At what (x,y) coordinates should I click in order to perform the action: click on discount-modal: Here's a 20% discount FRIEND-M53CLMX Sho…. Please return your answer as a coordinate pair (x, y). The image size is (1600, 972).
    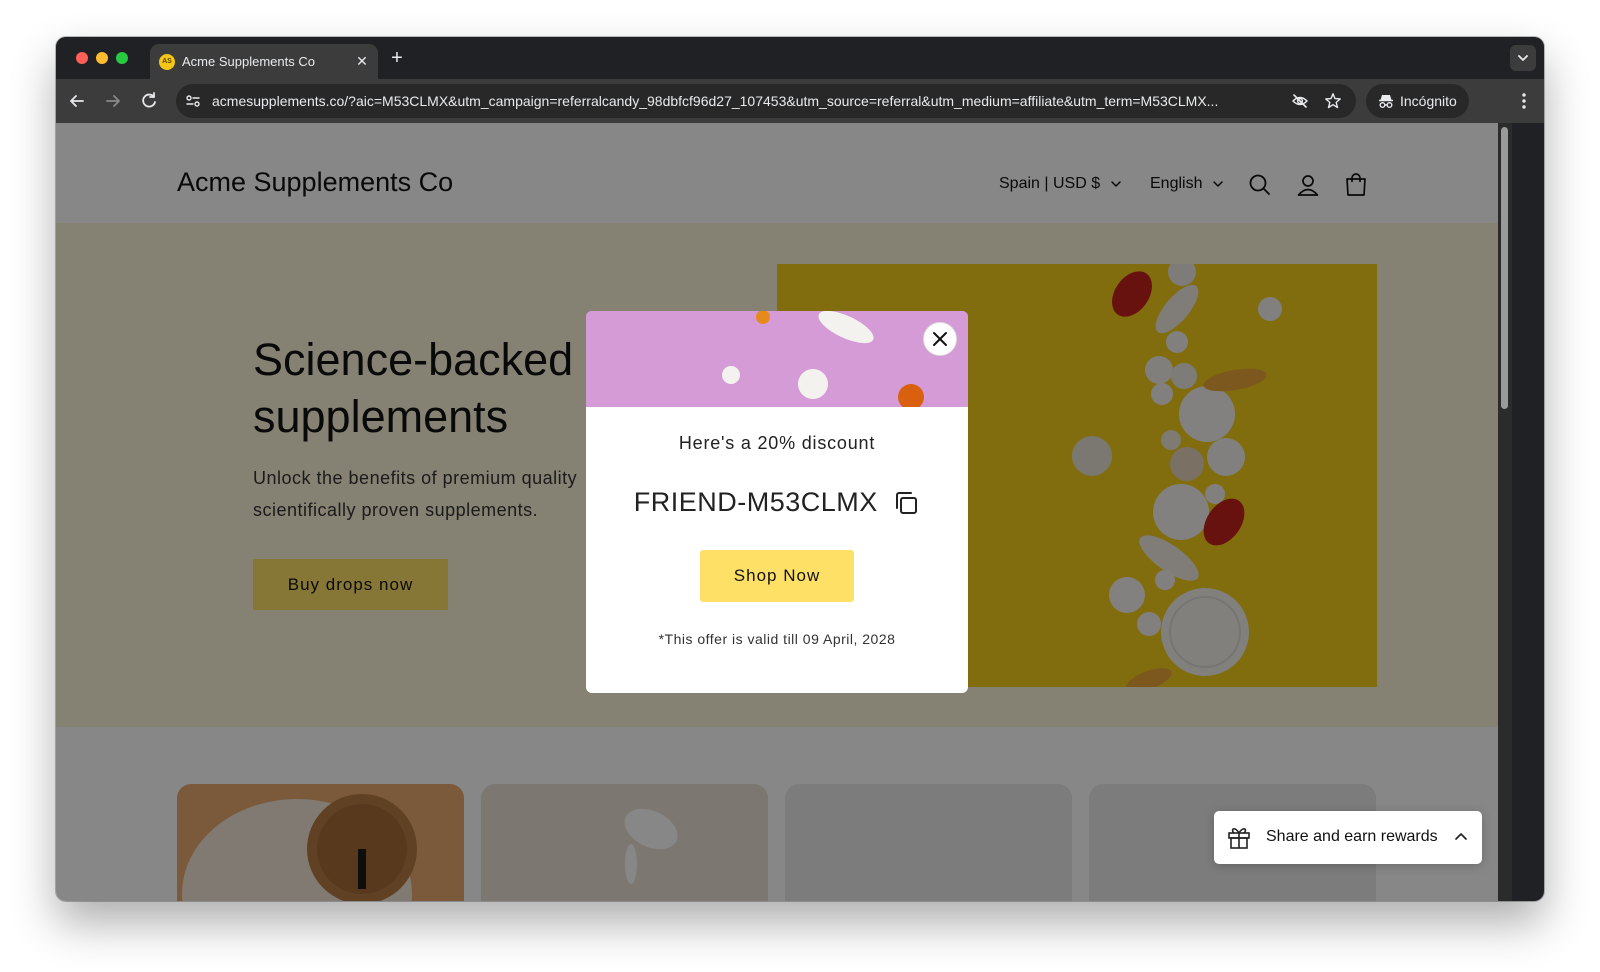
    Looking at the image, I should click on (777, 502).